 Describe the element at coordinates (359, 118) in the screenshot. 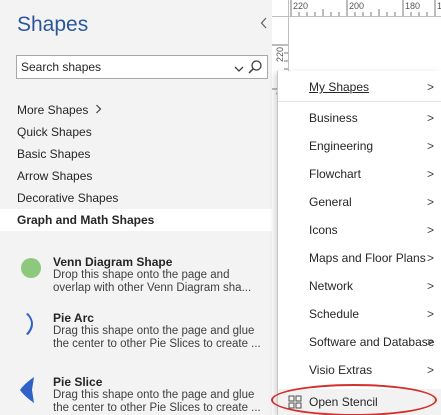

I see `flyout-business: Business >` at that location.